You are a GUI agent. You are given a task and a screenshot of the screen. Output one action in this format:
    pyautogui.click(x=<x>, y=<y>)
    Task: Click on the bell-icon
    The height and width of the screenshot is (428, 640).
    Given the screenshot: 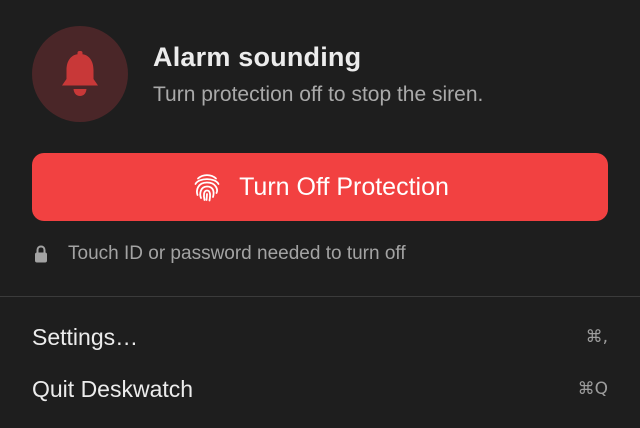 What is the action you would take?
    pyautogui.click(x=80, y=73)
    